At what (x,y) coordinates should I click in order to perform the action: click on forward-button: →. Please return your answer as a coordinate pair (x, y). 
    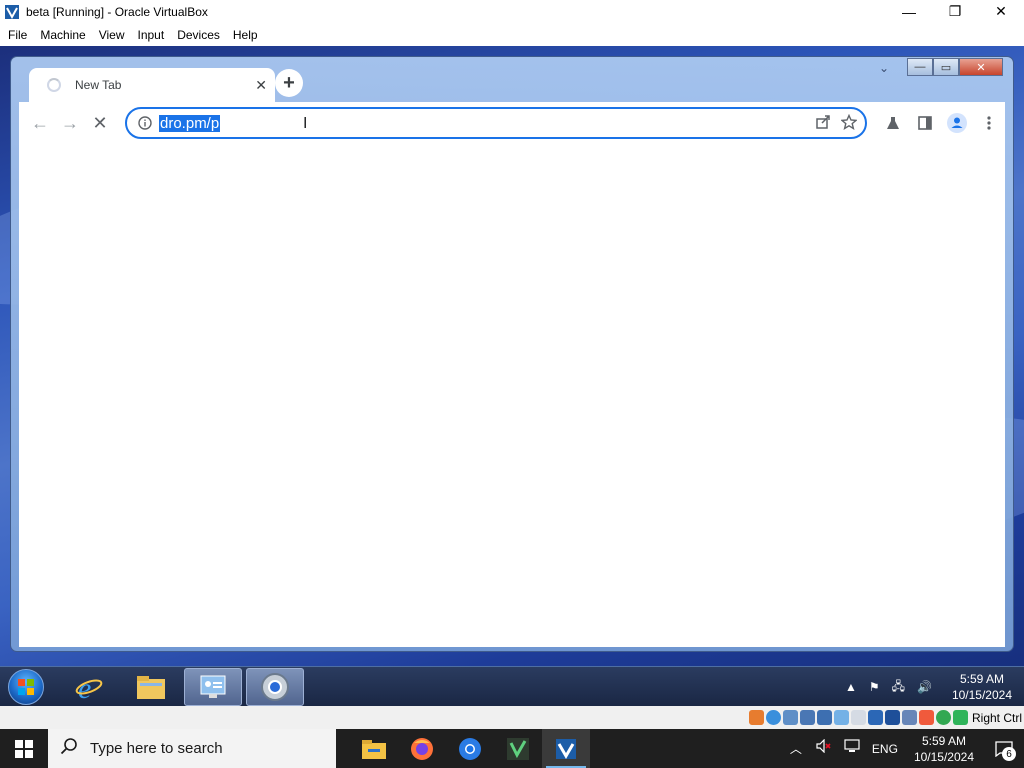
    Looking at the image, I should click on (70, 123).